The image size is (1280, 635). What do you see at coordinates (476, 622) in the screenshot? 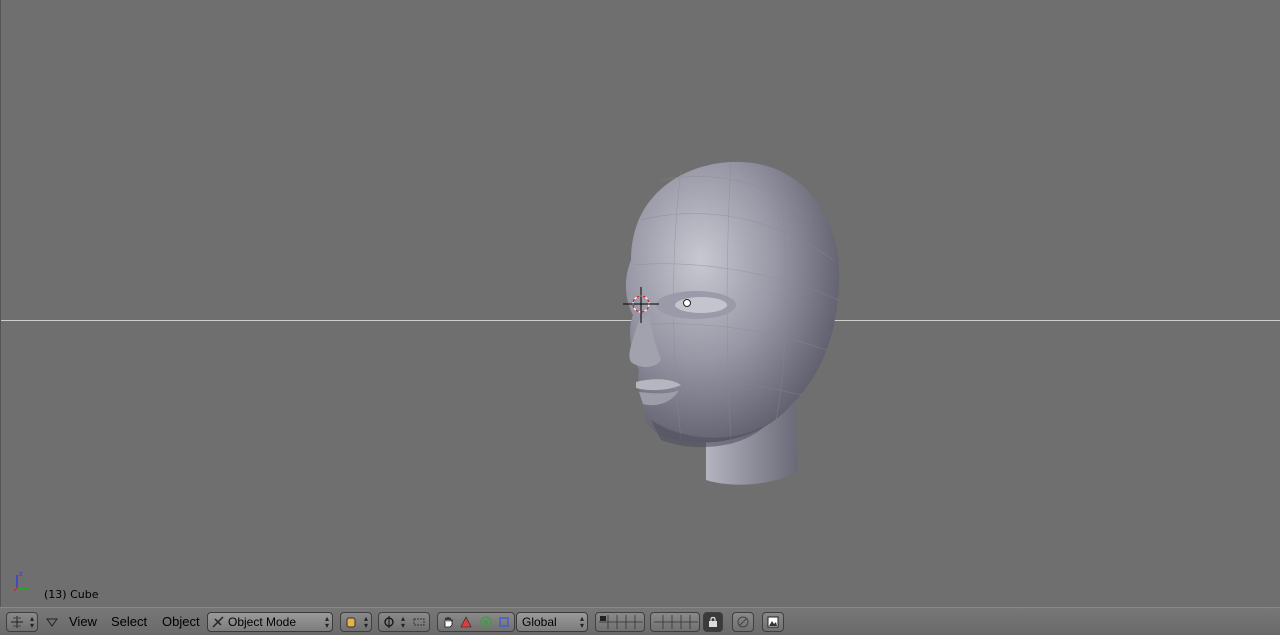
I see `manipulator-group` at bounding box center [476, 622].